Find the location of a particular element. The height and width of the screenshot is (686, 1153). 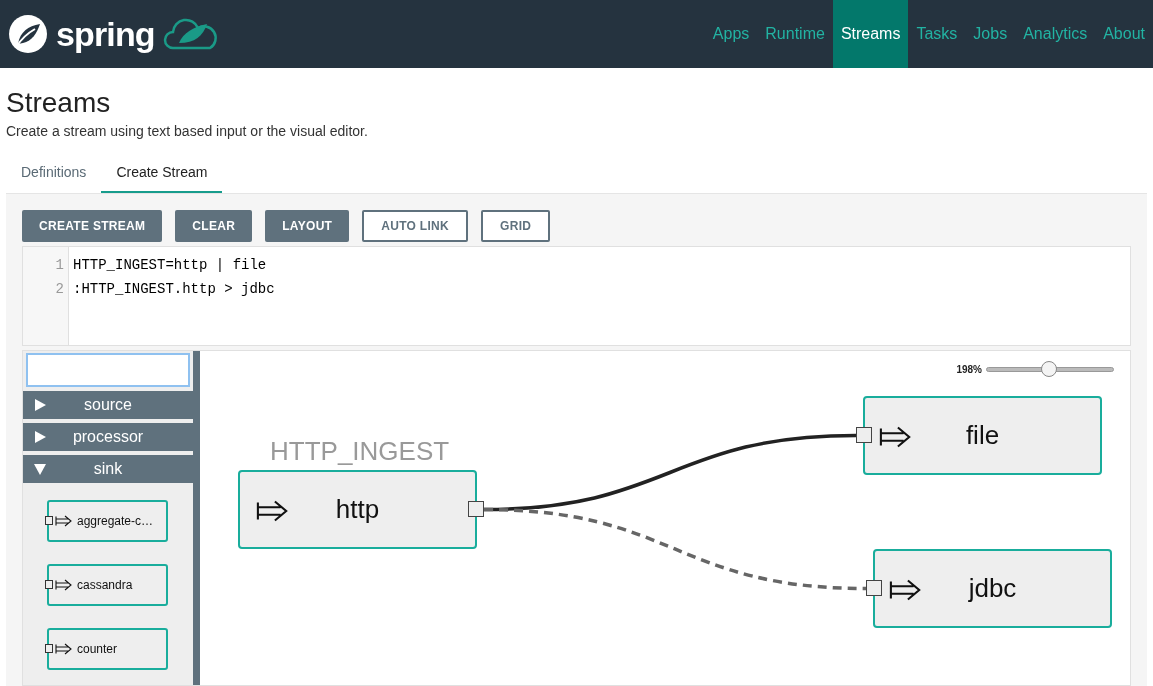

toolbar-button: LAYOUT is located at coordinates (307, 226).